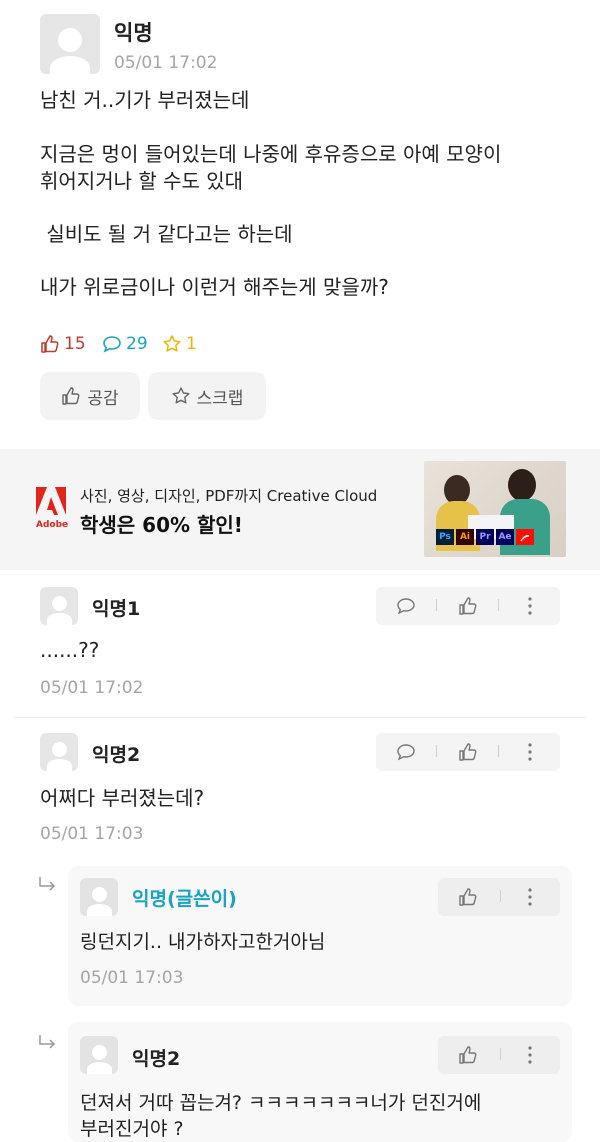 Image resolution: width=600 pixels, height=1142 pixels. Describe the element at coordinates (166, 234) in the screenshot. I see `post-line: 실비도 될 거 같다고는 하는데` at that location.